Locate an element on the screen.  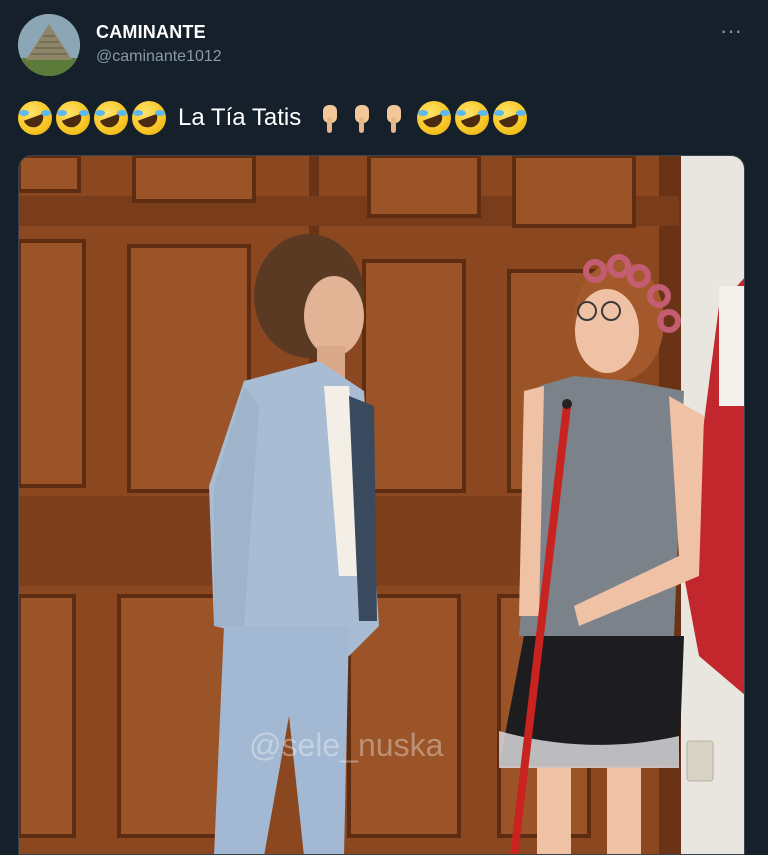
ellipsis-icon: ··· is located at coordinates (731, 31).